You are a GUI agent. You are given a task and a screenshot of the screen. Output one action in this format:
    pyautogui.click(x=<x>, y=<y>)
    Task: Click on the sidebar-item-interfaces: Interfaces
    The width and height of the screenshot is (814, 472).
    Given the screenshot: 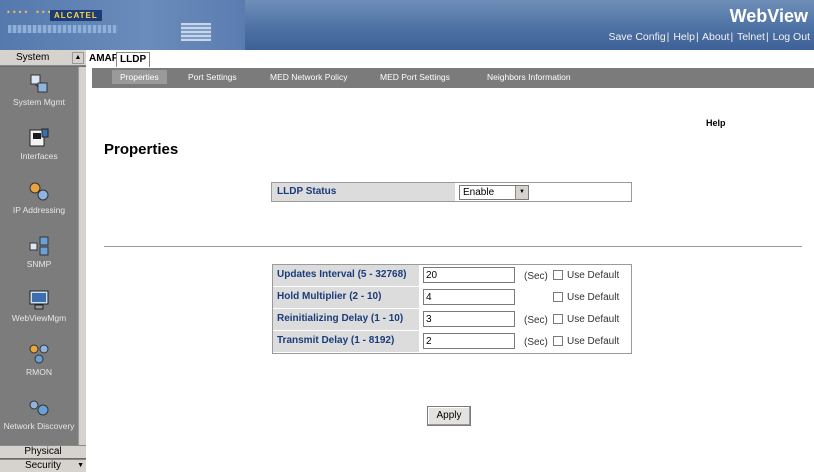 What is the action you would take?
    pyautogui.click(x=39, y=151)
    